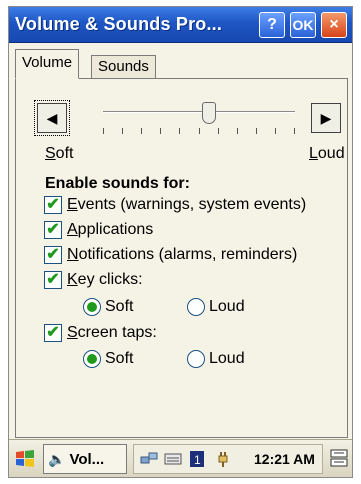 This screenshot has width=361, height=484. What do you see at coordinates (209, 113) in the screenshot?
I see `volume-slider-thumb` at bounding box center [209, 113].